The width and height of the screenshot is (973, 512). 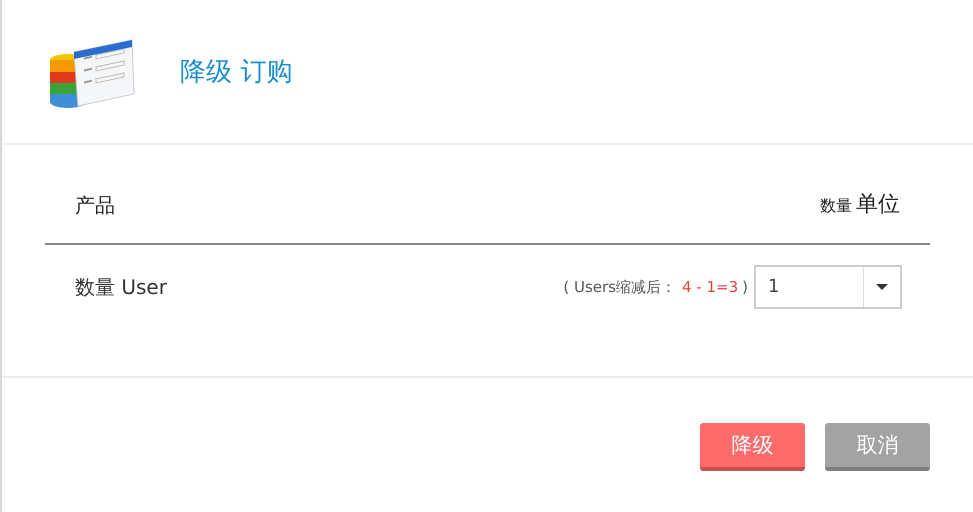 What do you see at coordinates (95, 205) in the screenshot?
I see `column-header: 产品` at bounding box center [95, 205].